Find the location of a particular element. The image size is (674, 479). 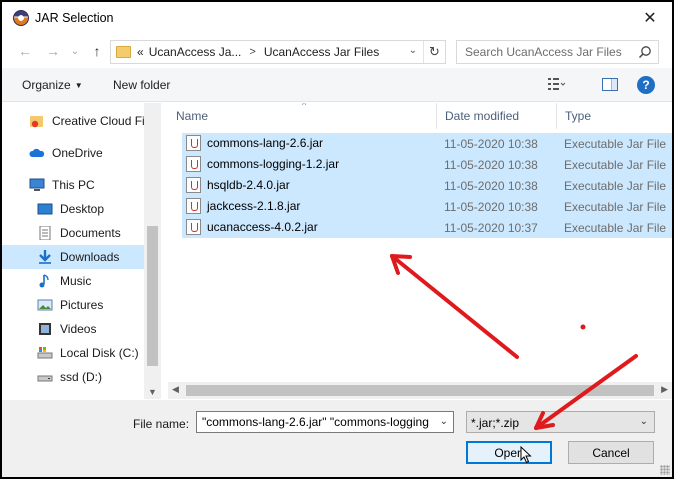

horizontal-scrollbar: ◀ ▶ is located at coordinates (420, 390).